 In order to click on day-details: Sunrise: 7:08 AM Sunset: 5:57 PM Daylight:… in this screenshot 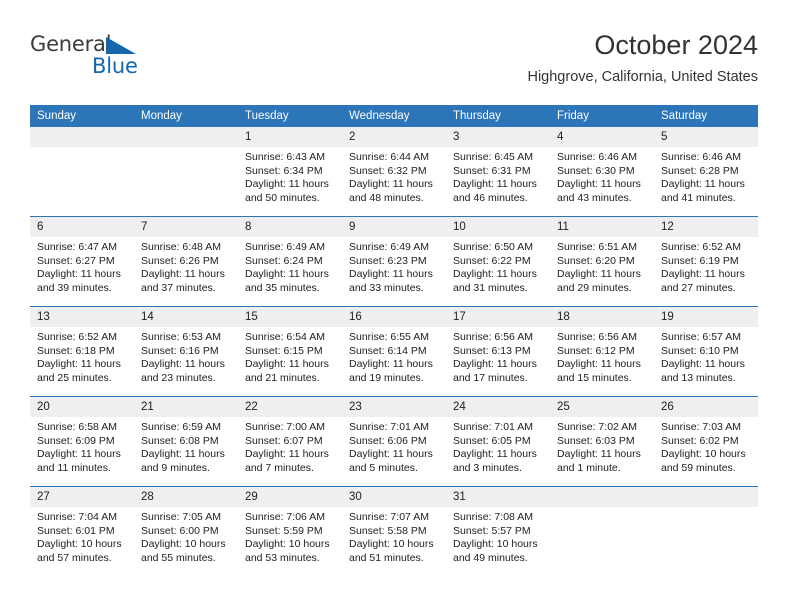, I will do `click(498, 536)`.